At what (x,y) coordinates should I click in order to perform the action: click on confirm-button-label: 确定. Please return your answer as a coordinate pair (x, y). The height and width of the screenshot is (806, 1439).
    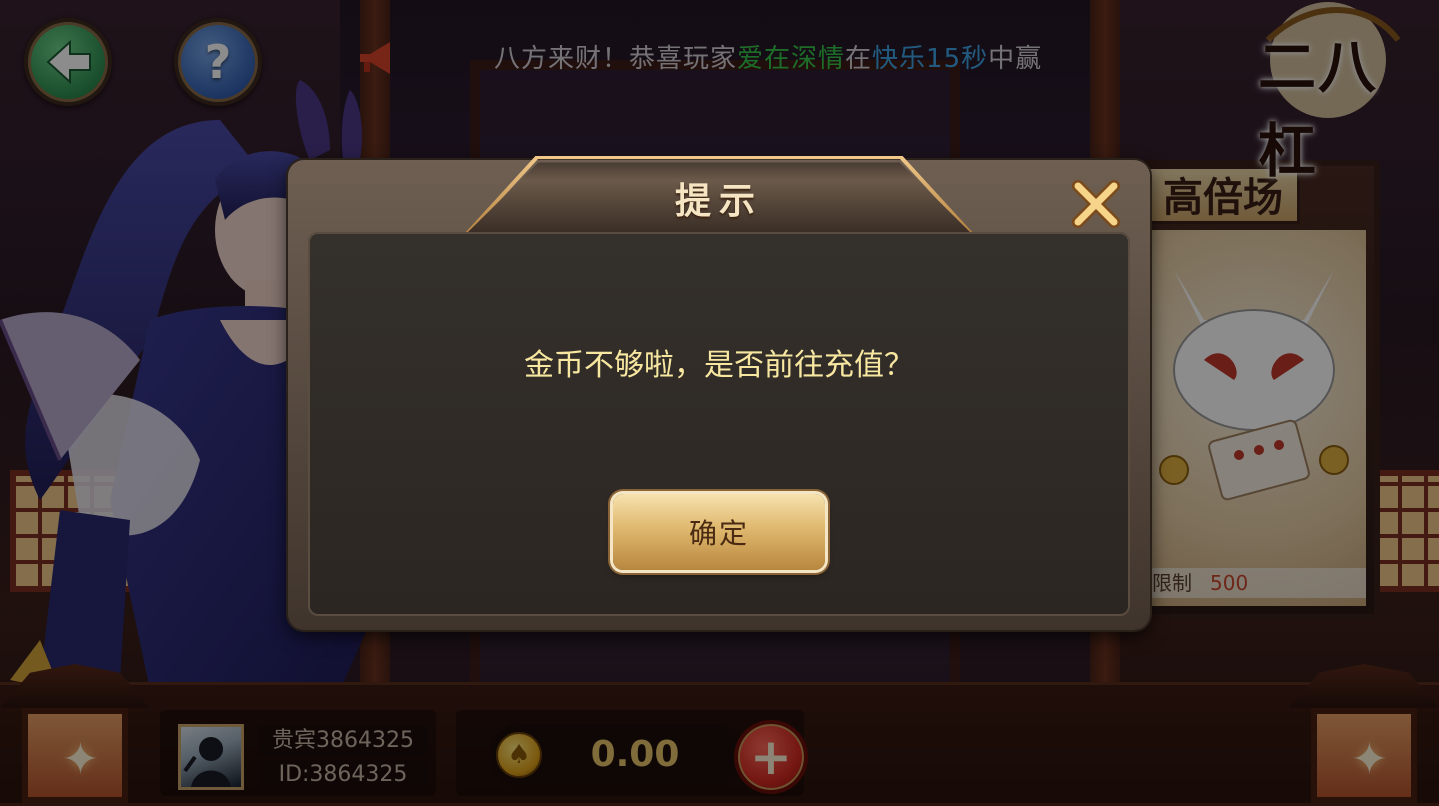
    Looking at the image, I should click on (718, 533).